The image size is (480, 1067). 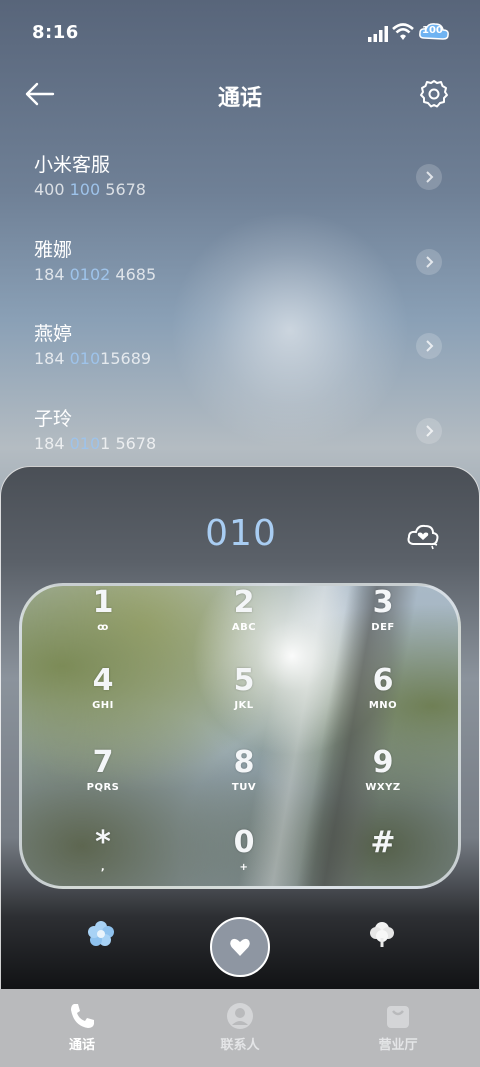 I want to click on contact-row: 雅娜 184 0102 4685, so click(x=240, y=260).